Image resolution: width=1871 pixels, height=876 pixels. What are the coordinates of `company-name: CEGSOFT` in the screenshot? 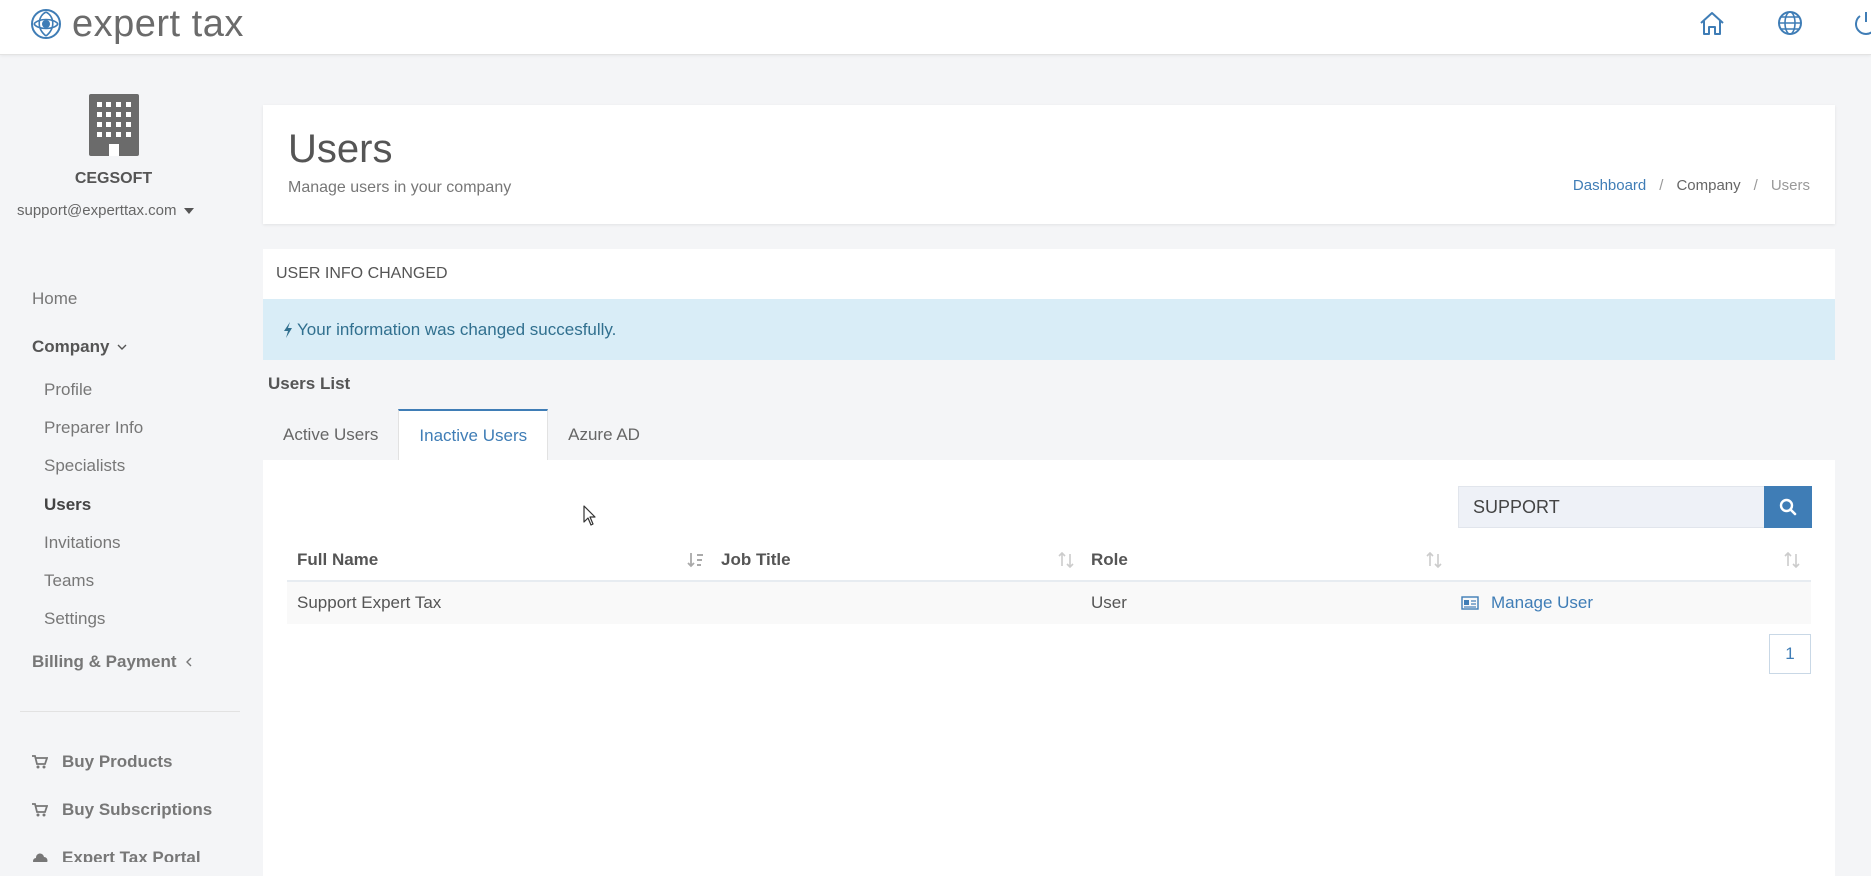 It's located at (113, 178).